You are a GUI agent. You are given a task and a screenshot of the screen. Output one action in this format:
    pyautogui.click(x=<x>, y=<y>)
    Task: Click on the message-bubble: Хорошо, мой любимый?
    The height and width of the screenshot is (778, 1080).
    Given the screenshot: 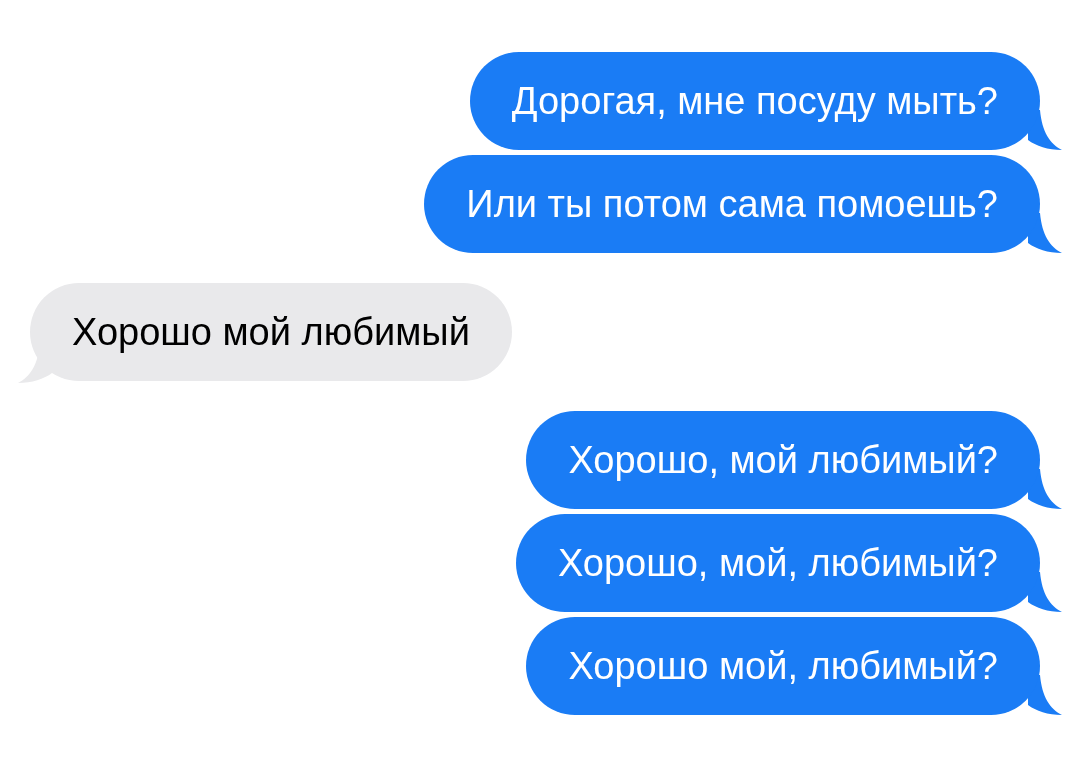 What is the action you would take?
    pyautogui.click(x=783, y=460)
    